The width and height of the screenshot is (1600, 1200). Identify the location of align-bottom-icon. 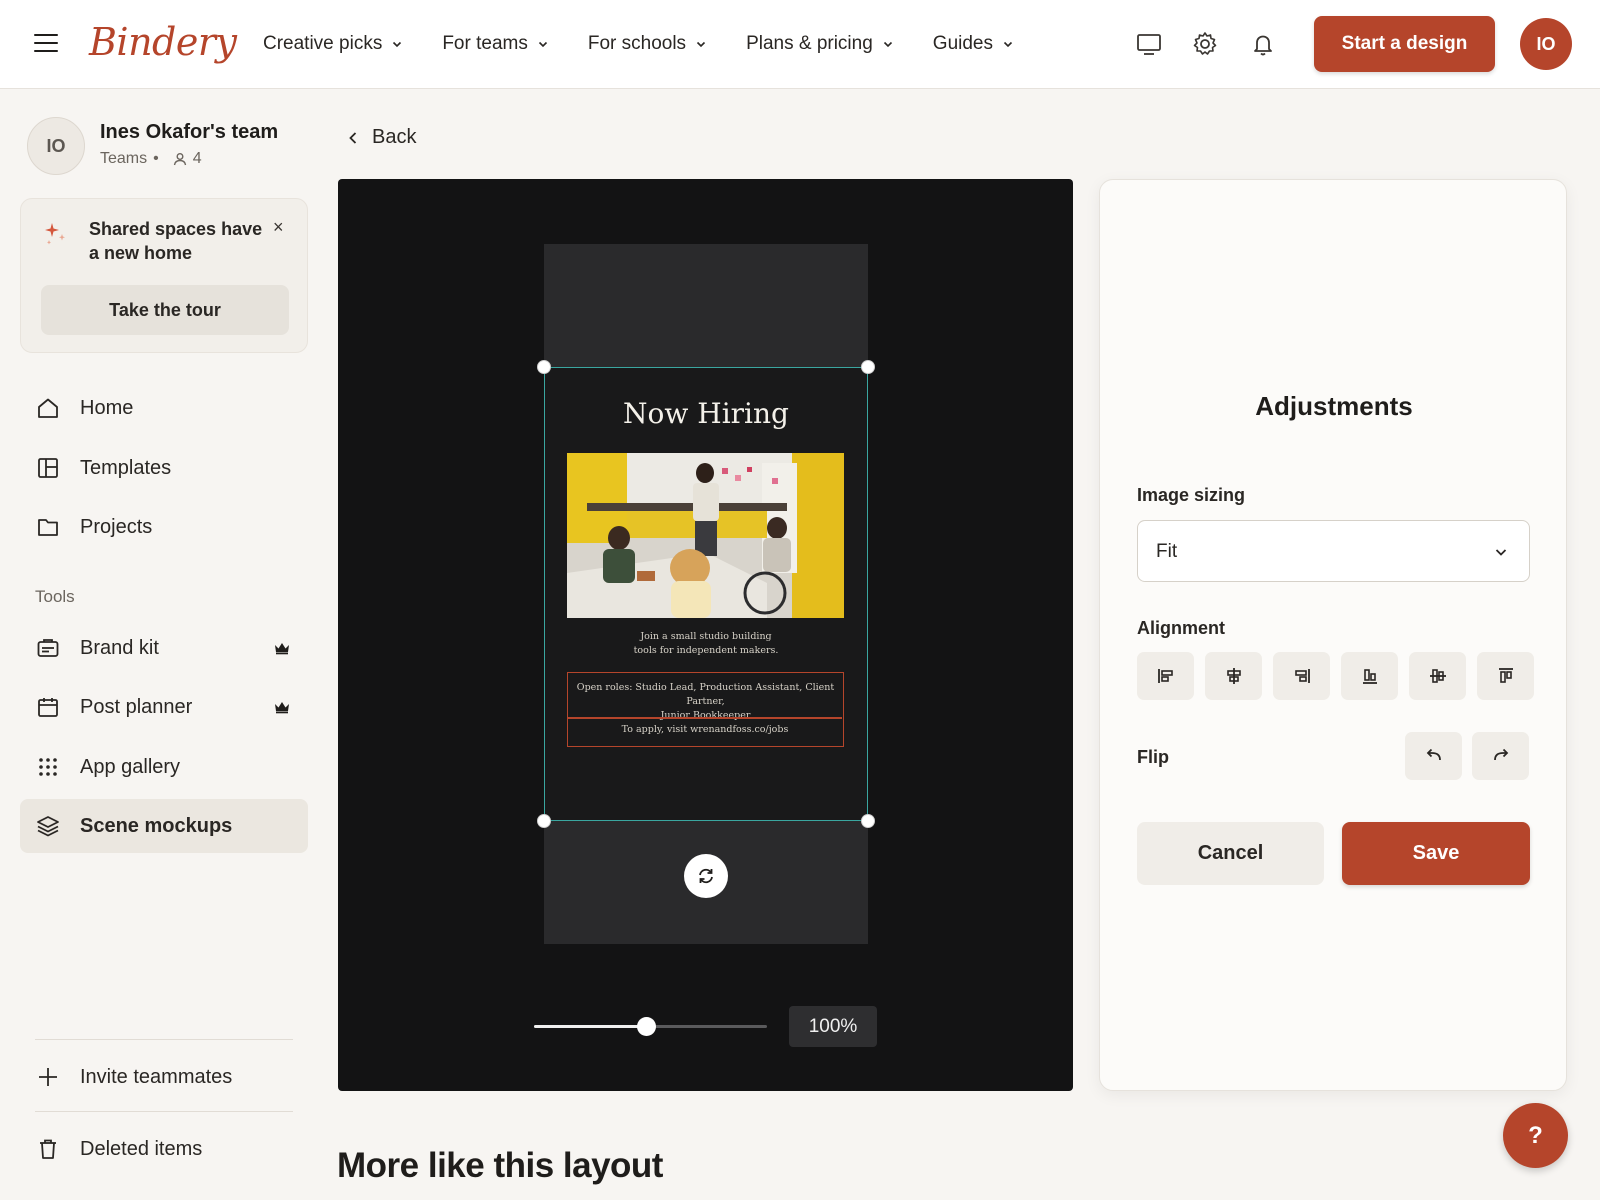
(1369, 676).